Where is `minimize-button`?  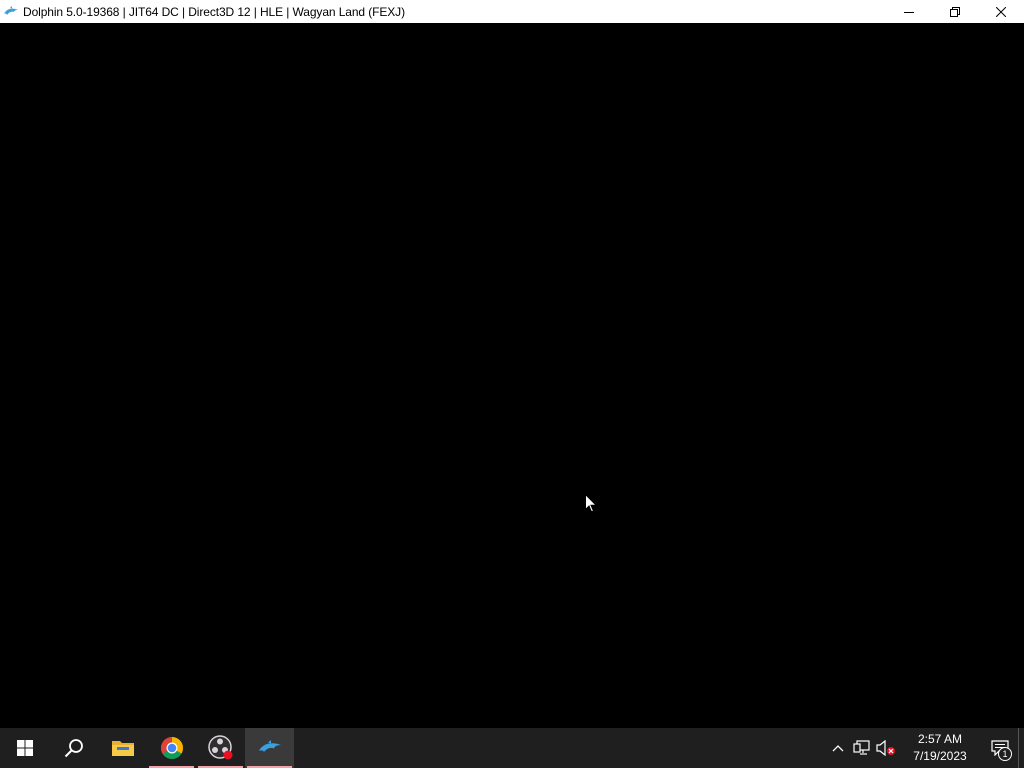 minimize-button is located at coordinates (909, 11).